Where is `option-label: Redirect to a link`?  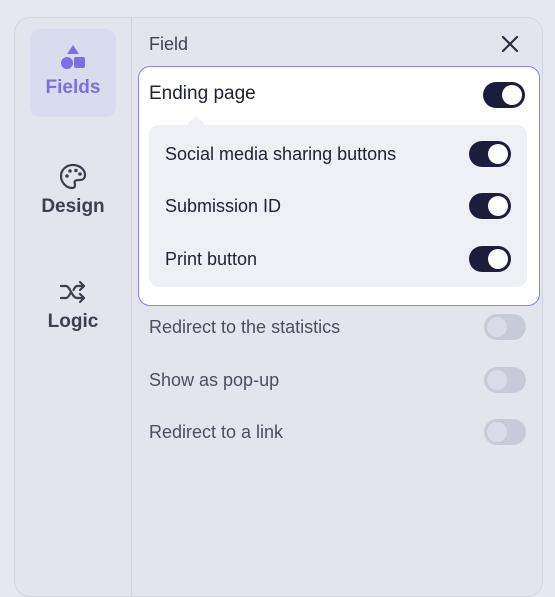
option-label: Redirect to a link is located at coordinates (216, 431).